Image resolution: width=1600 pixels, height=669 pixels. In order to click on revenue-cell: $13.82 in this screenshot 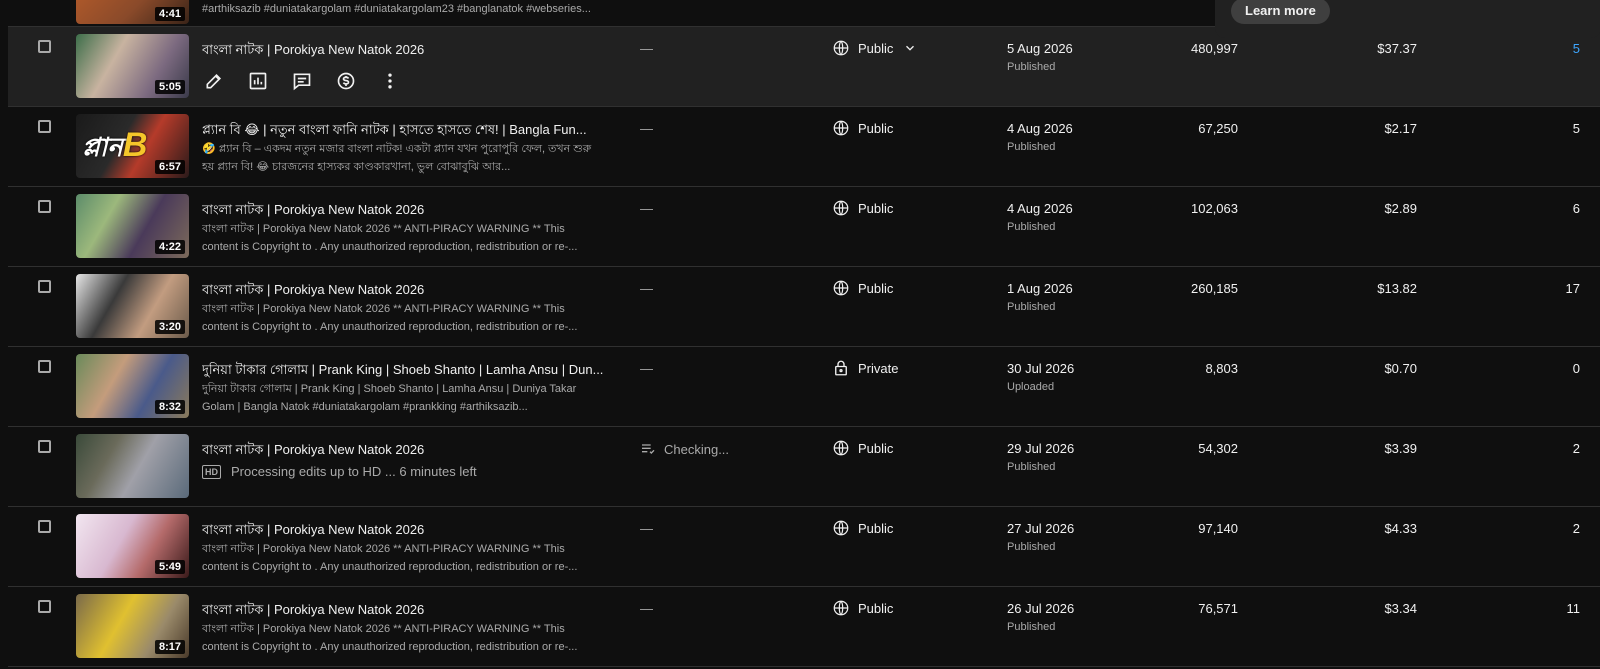, I will do `click(1397, 288)`.